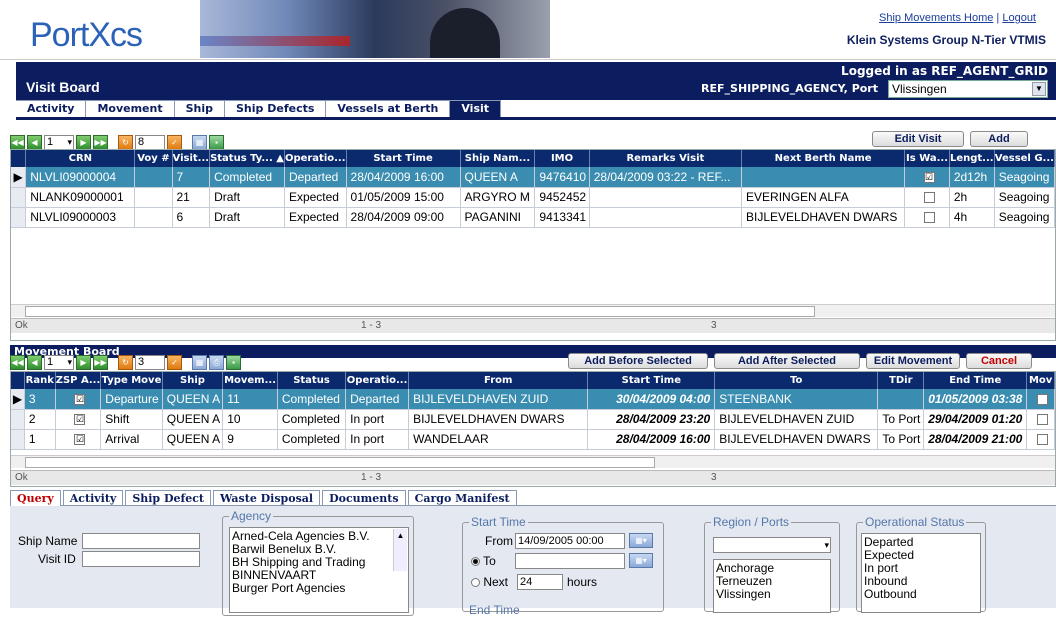 Image resolution: width=1056 pixels, height=617 pixels. I want to click on from-date-input: 14/09/2005 00:00, so click(570, 541).